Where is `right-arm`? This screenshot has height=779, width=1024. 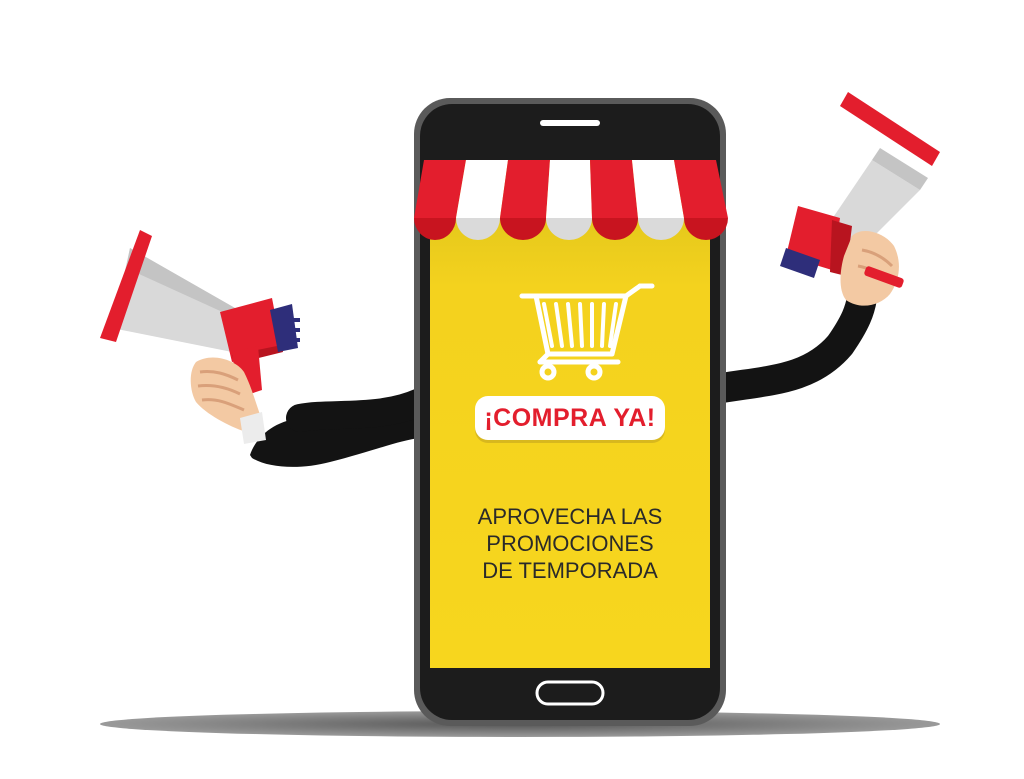
right-arm is located at coordinates (792, 343).